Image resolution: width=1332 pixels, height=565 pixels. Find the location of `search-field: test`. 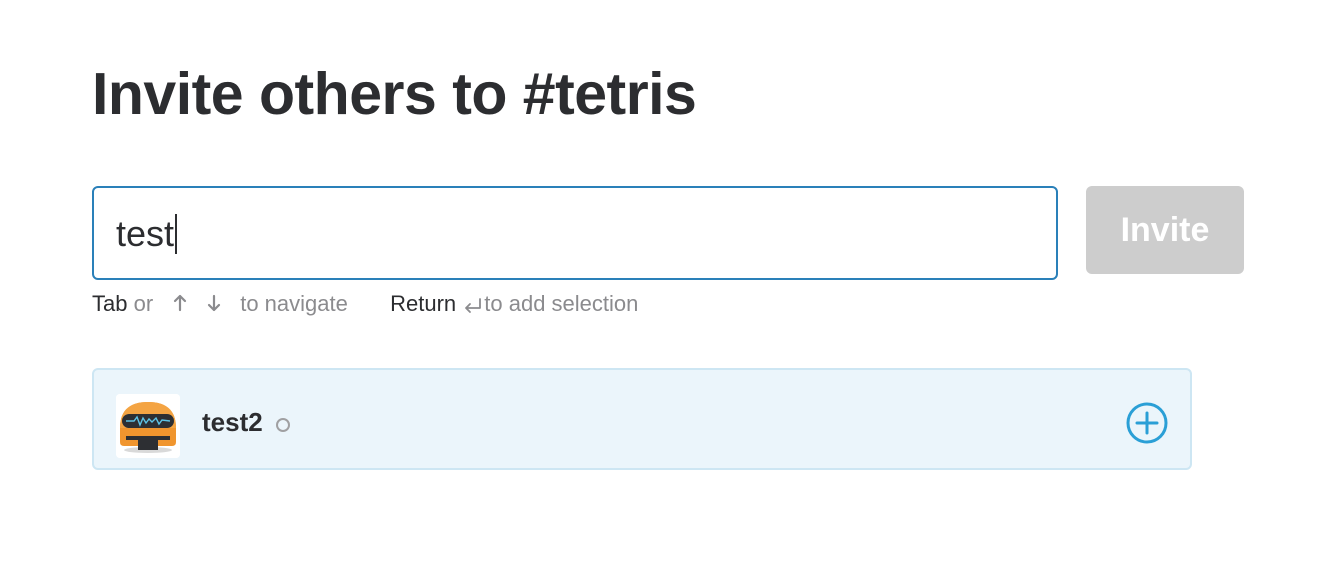

search-field: test is located at coordinates (575, 233).